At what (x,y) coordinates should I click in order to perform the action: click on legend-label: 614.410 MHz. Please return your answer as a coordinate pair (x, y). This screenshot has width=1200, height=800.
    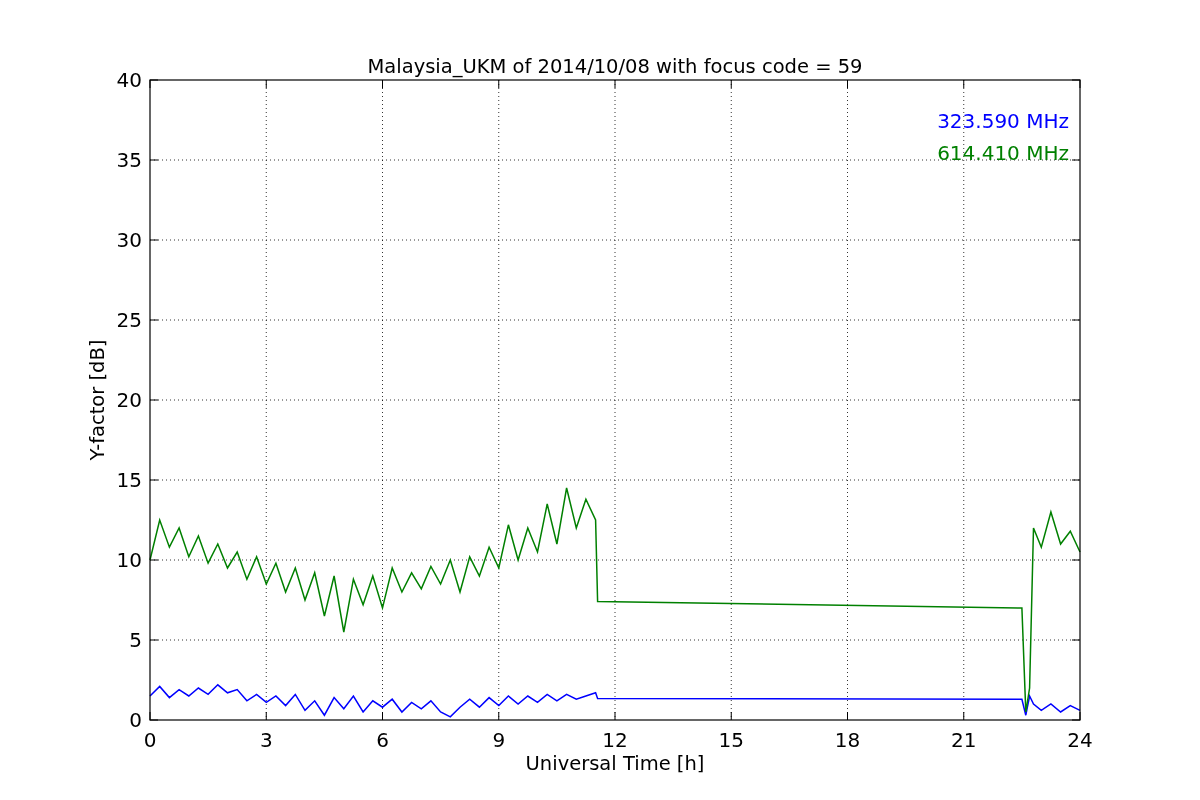
    Looking at the image, I should click on (1003, 153).